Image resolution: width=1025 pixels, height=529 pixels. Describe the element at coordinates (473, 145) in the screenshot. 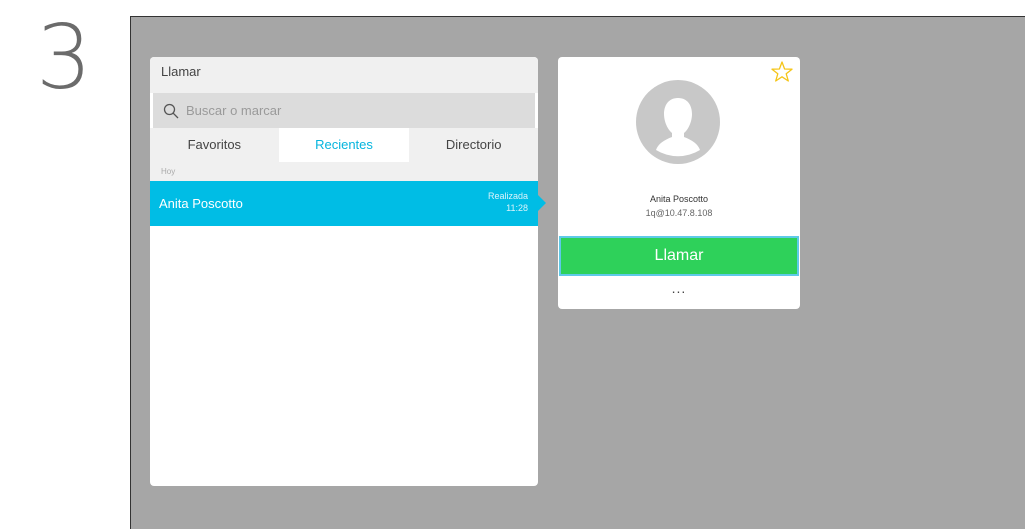

I see `tab-directorio: Directorio` at that location.